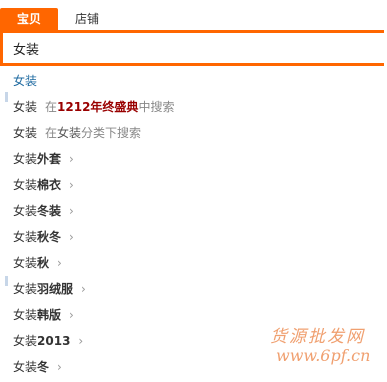 This screenshot has height=382, width=387. I want to click on suggestion-item-primary: 女装, so click(190, 81).